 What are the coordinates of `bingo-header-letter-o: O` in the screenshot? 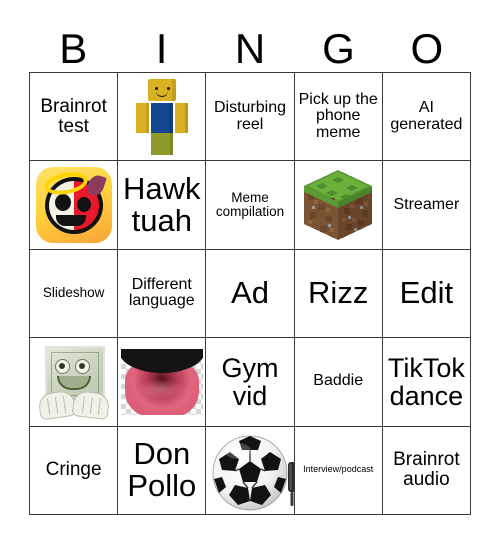 It's located at (427, 48).